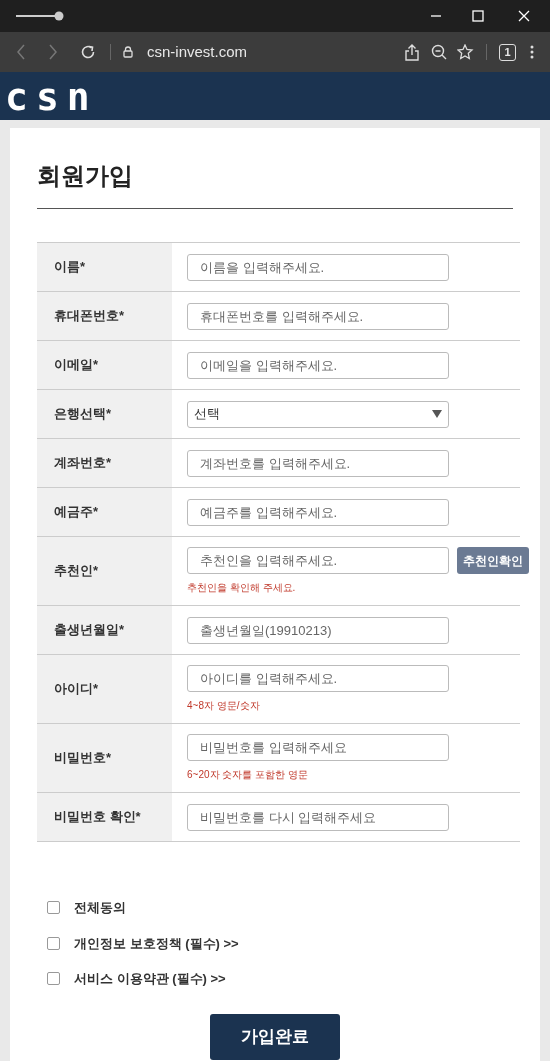 The width and height of the screenshot is (550, 1061). I want to click on input-field: 출생년월일(19910213), so click(318, 630).